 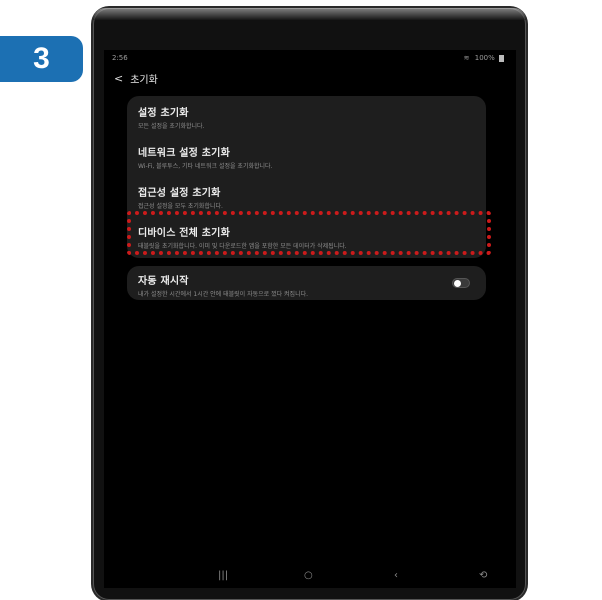 I want to click on status-time: 2:56, so click(x=120, y=58).